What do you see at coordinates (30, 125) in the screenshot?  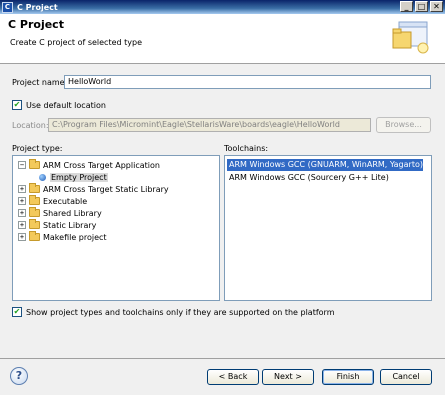 I see `location-label: Location:` at bounding box center [30, 125].